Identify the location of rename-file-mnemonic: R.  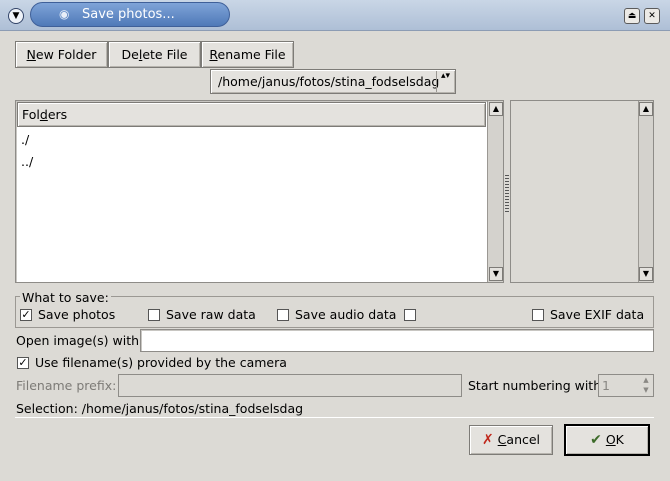
(213, 54).